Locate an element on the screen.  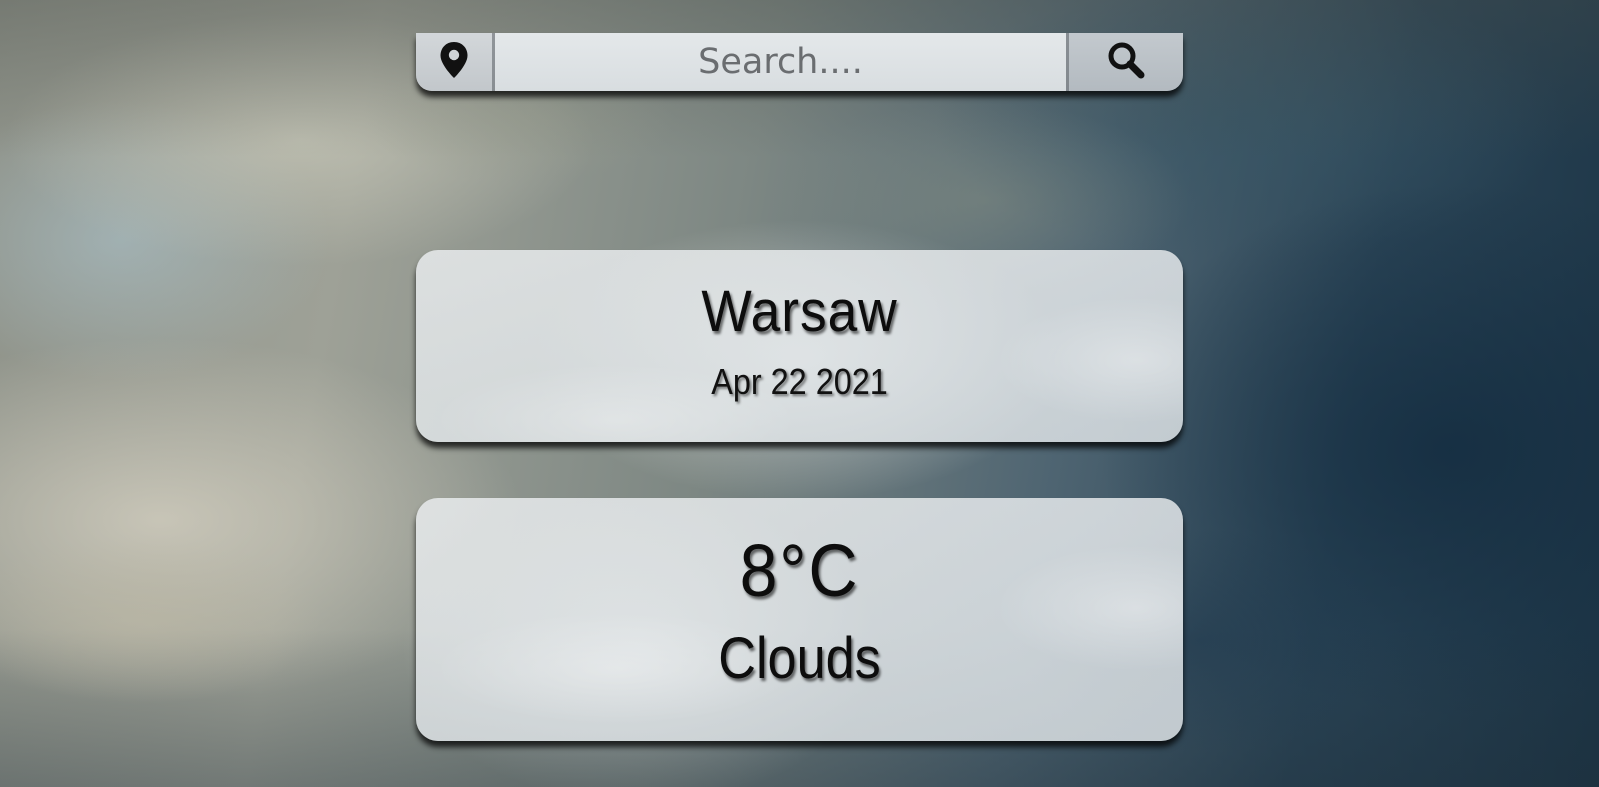
temperature: 8°C is located at coordinates (799, 570).